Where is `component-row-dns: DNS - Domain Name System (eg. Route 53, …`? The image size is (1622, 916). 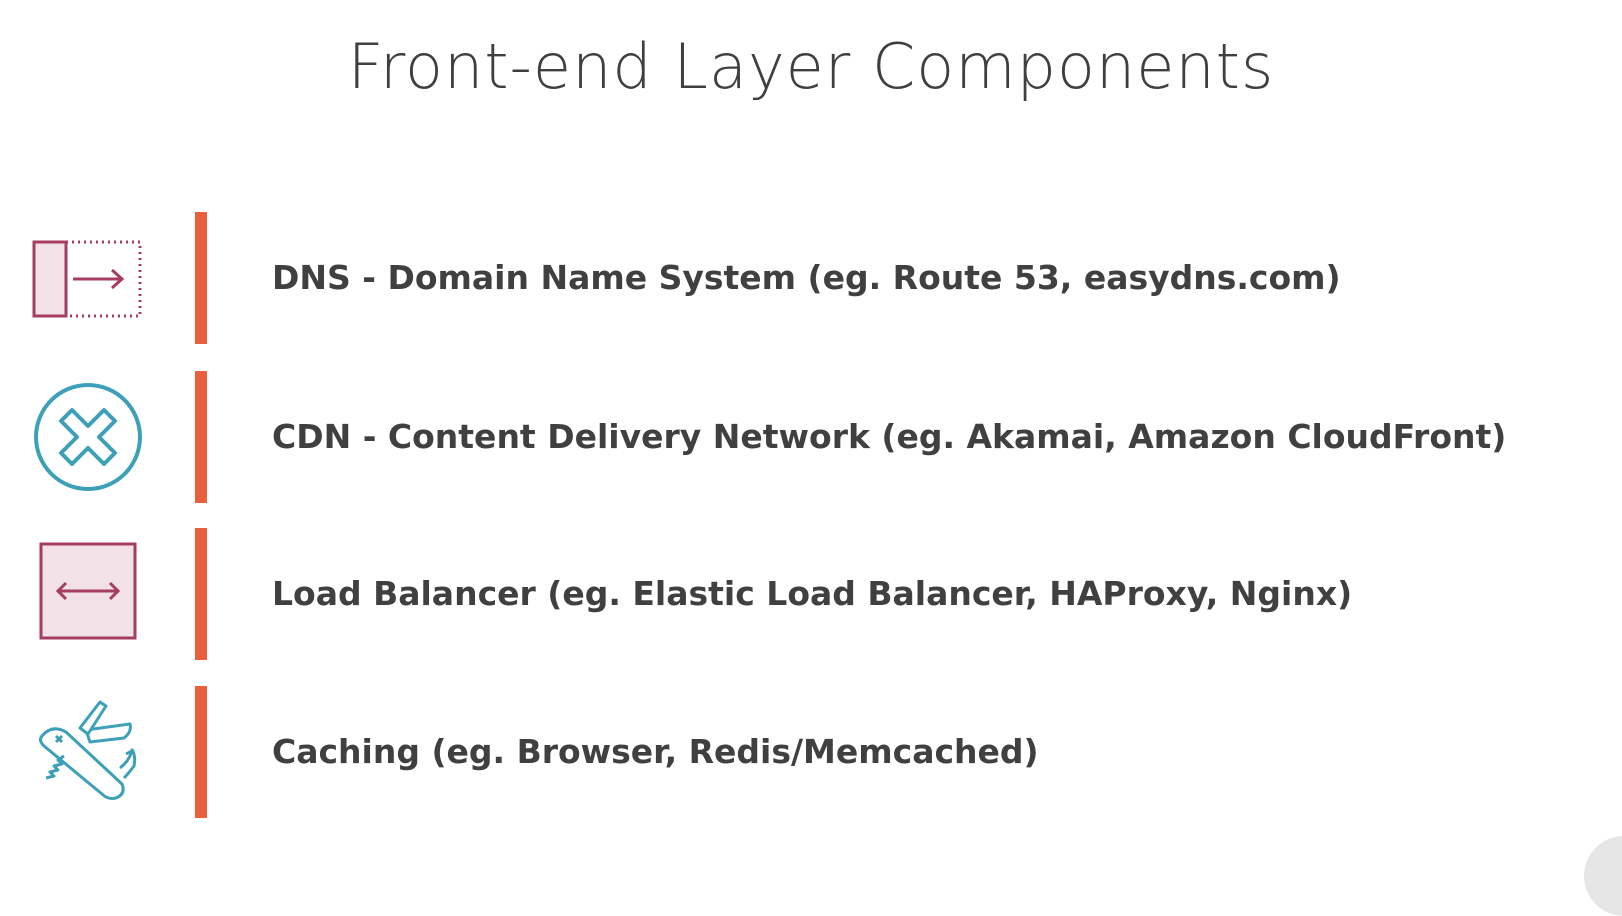 component-row-dns: DNS - Domain Name System (eg. Route 53, … is located at coordinates (811, 278).